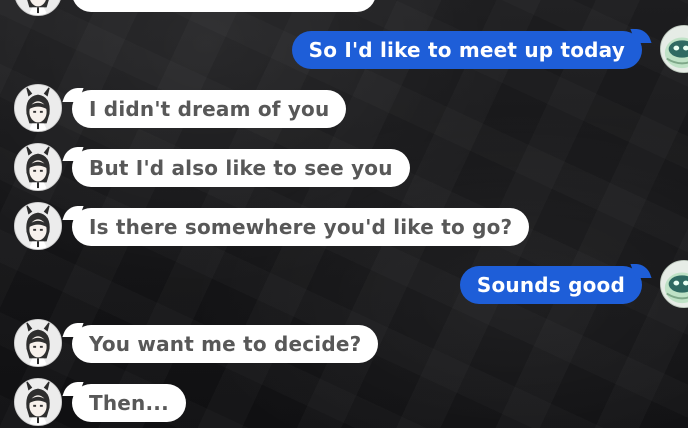 This screenshot has width=688, height=428. I want to click on message-row-incoming, so click(344, 9).